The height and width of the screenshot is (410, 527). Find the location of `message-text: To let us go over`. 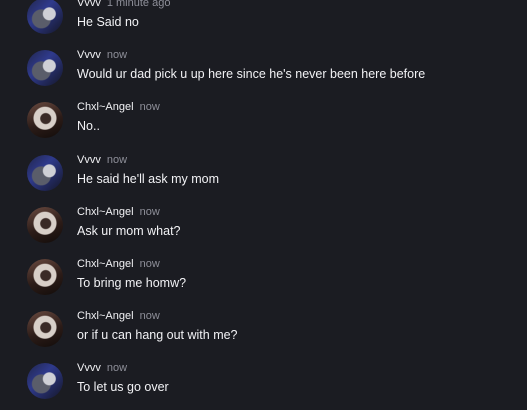

message-text: To let us go over is located at coordinates (123, 387).